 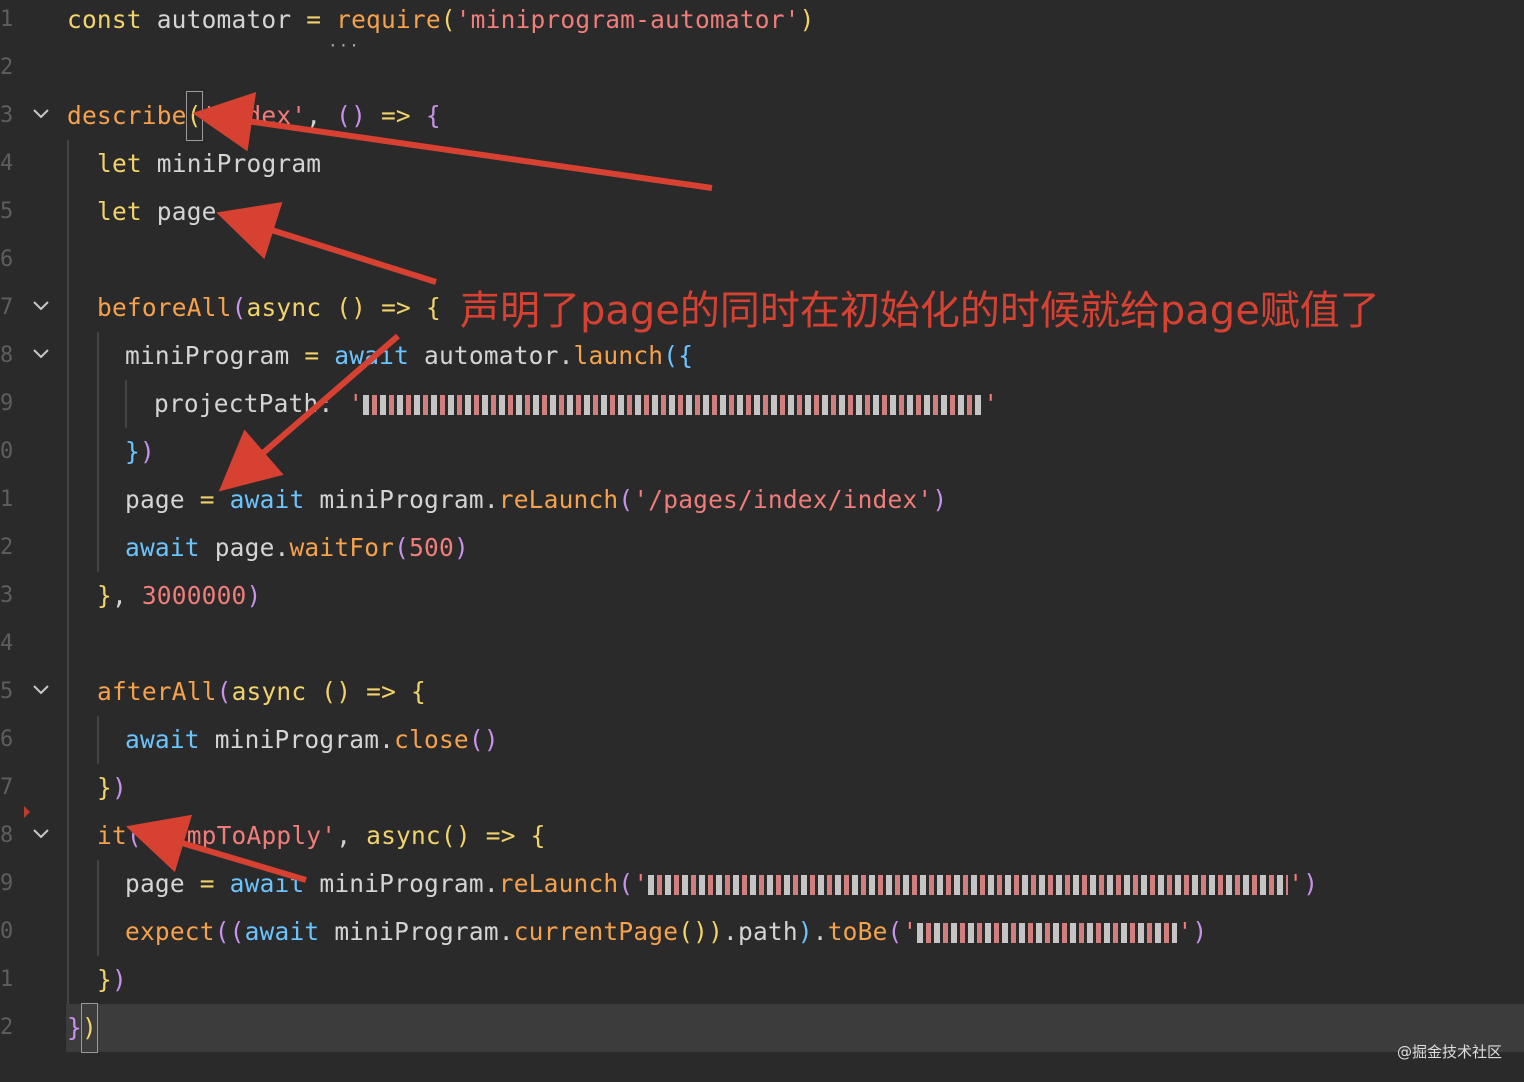 What do you see at coordinates (762, 788) in the screenshot?
I see `code-line-17: 7 })` at bounding box center [762, 788].